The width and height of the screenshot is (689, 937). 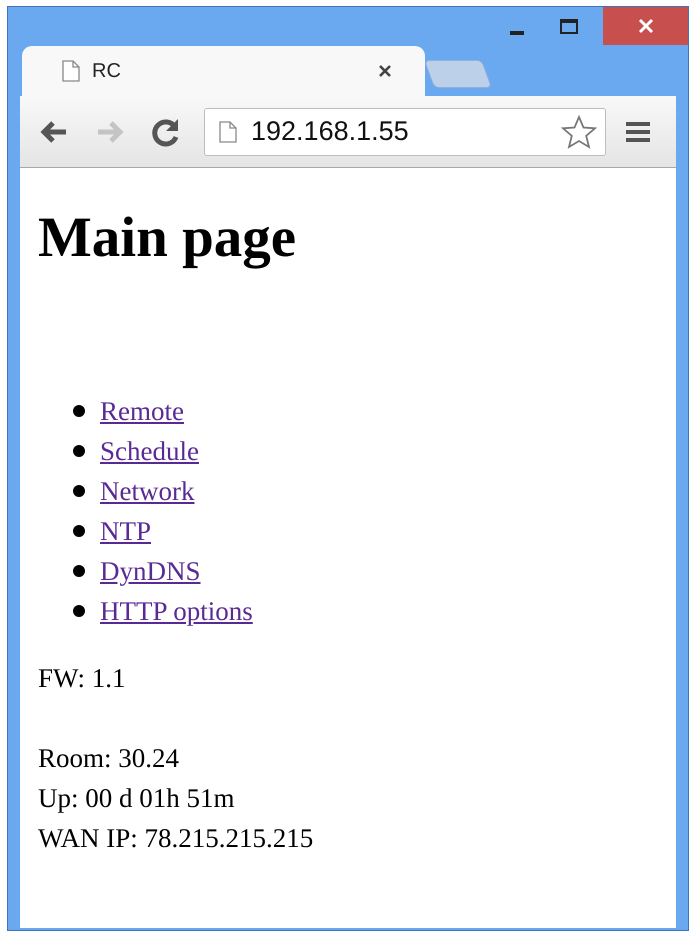 What do you see at coordinates (176, 838) in the screenshot?
I see `status-text: WAN IP: 78.215.215.215` at bounding box center [176, 838].